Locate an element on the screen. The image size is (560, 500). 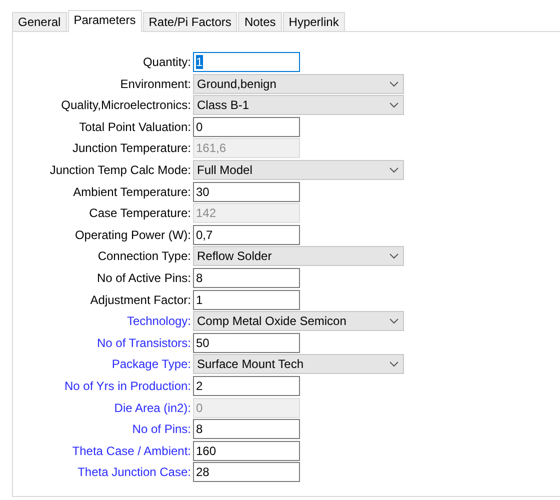
input-field: 160 is located at coordinates (246, 450).